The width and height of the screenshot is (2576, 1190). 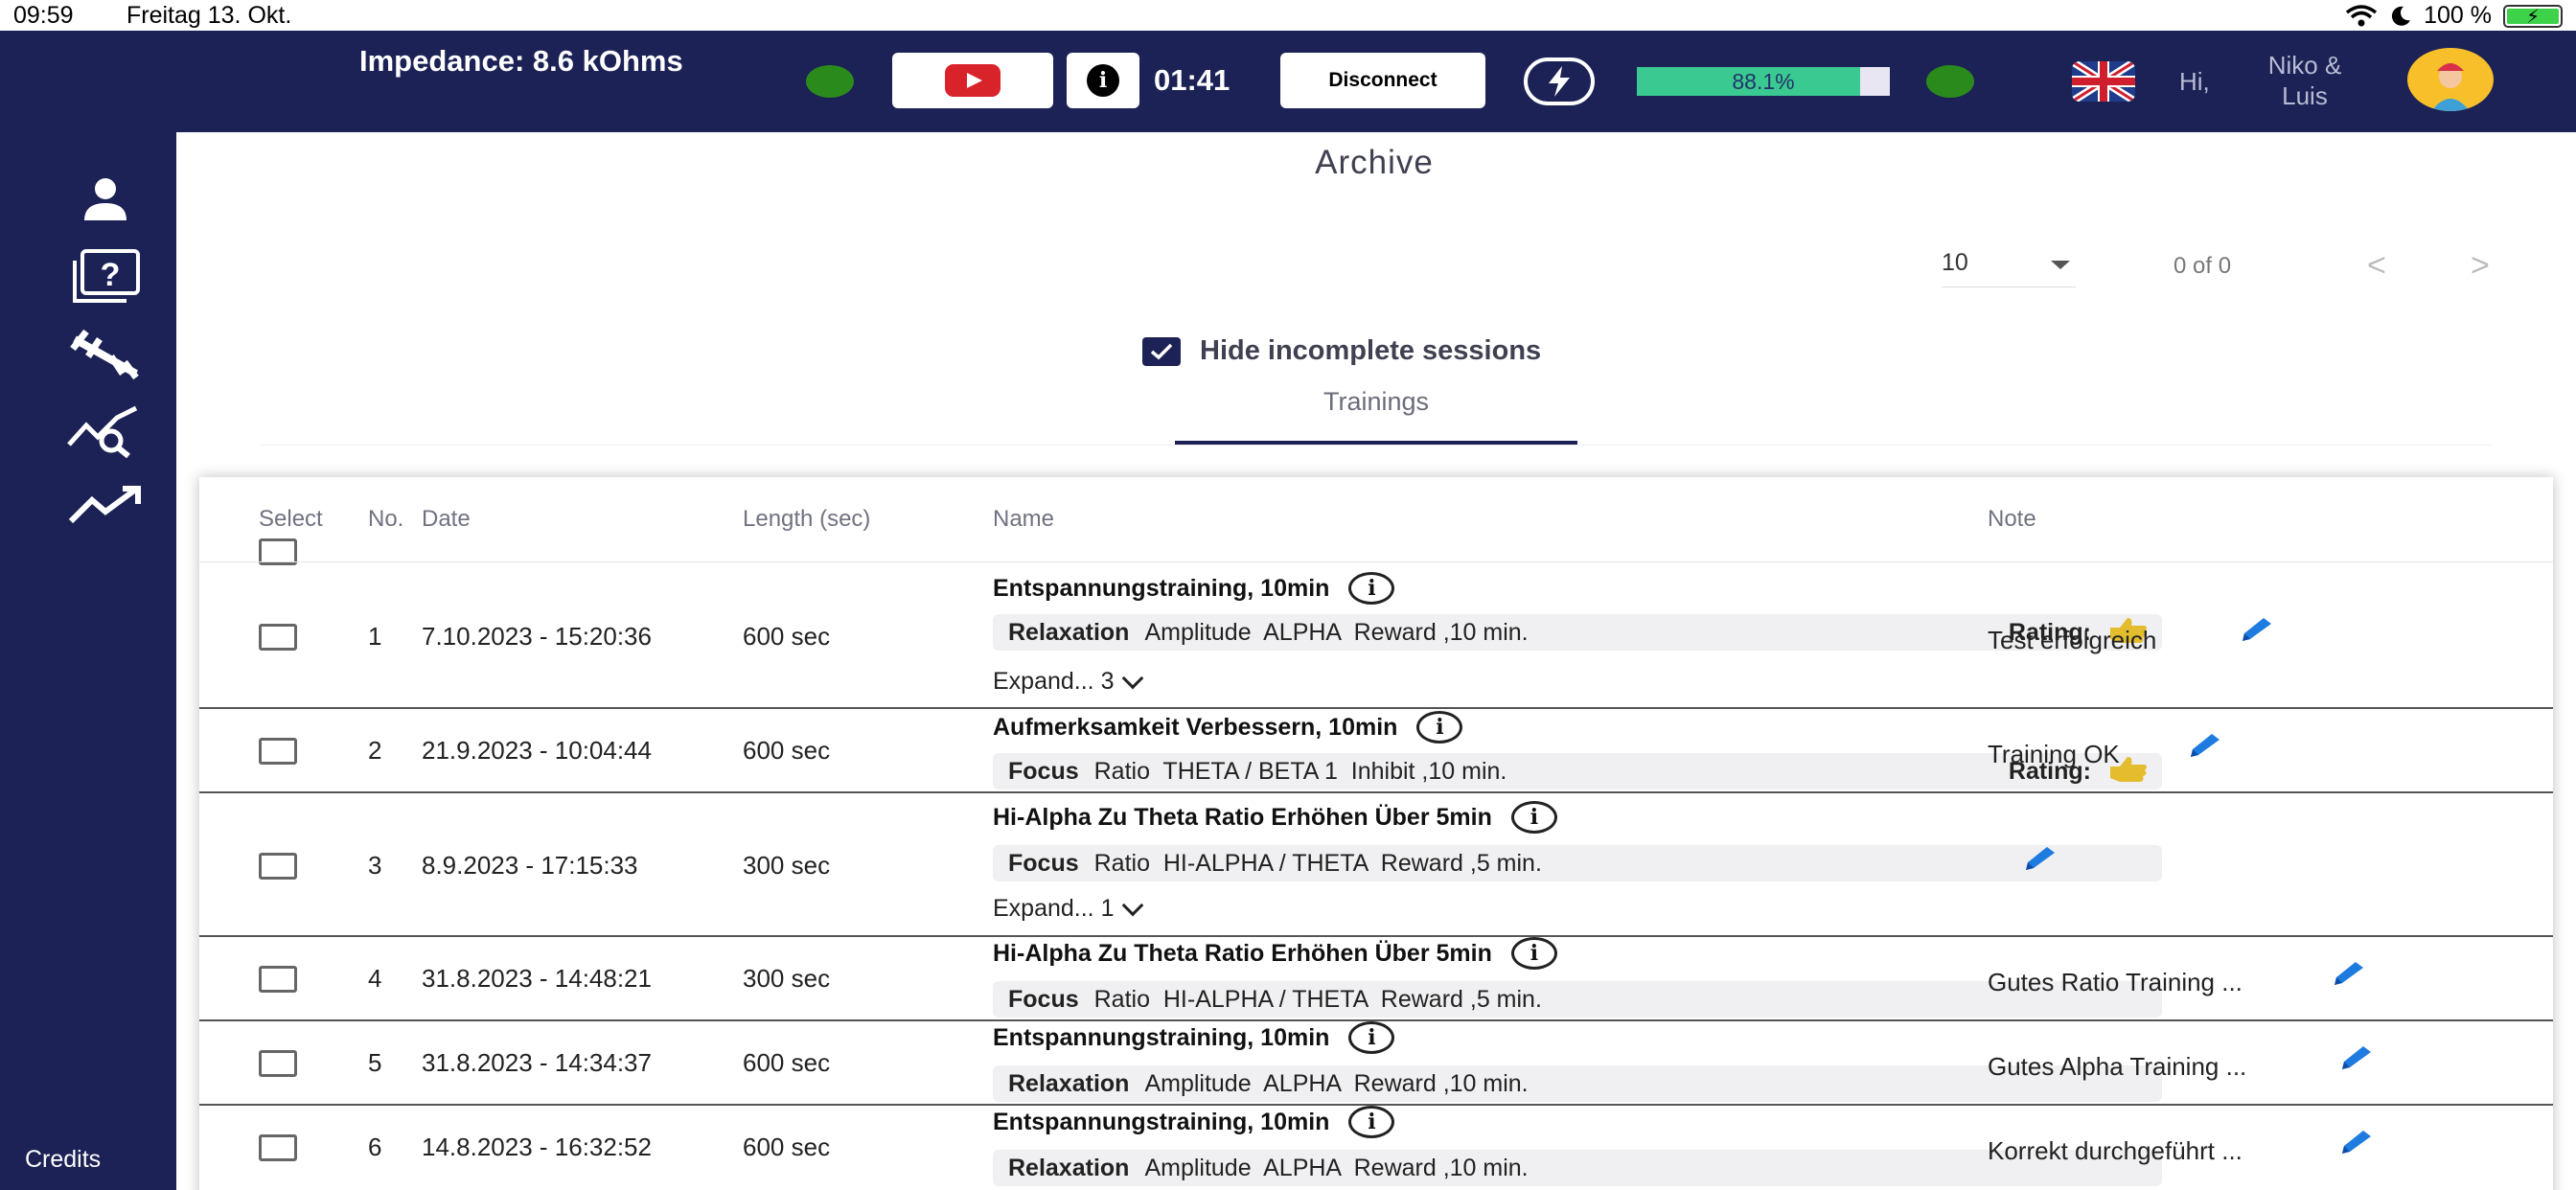 What do you see at coordinates (2480, 266) in the screenshot?
I see `next-page-button: >` at bounding box center [2480, 266].